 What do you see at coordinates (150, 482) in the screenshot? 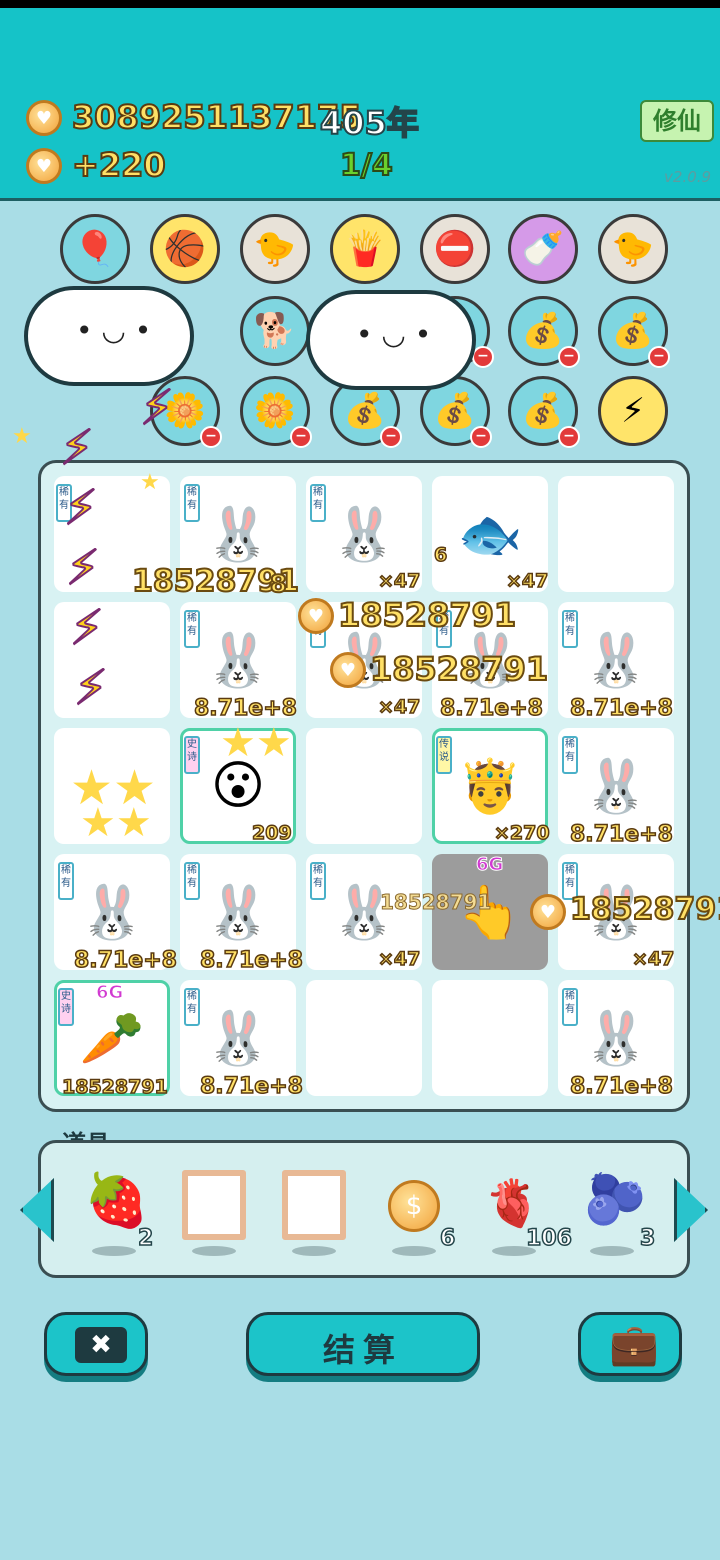
I see `star-icon: ★` at bounding box center [150, 482].